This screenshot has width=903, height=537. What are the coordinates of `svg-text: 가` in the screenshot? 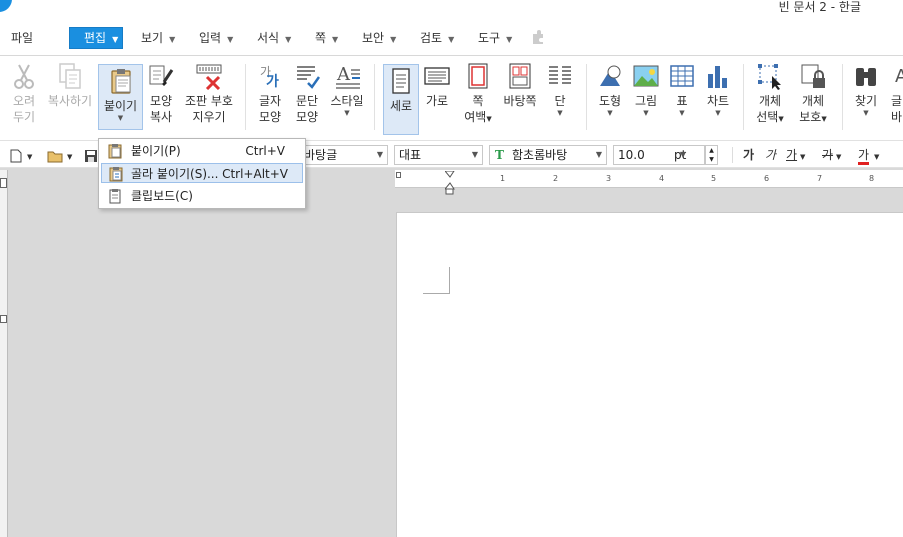 It's located at (272, 82).